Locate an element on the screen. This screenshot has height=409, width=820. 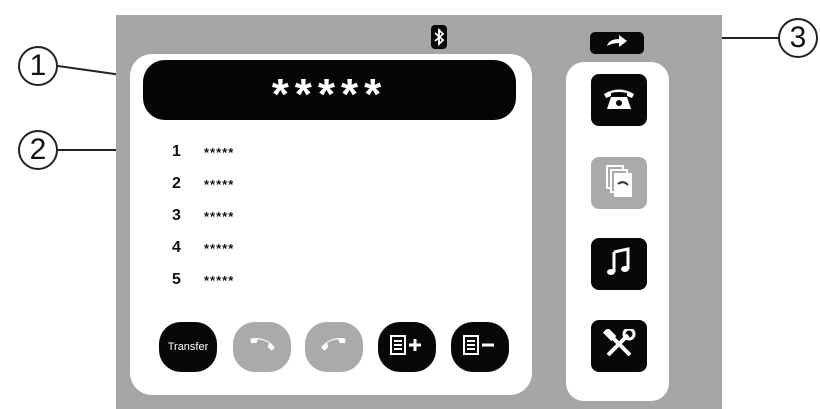
list-item-number: 4 is located at coordinates (176, 247).